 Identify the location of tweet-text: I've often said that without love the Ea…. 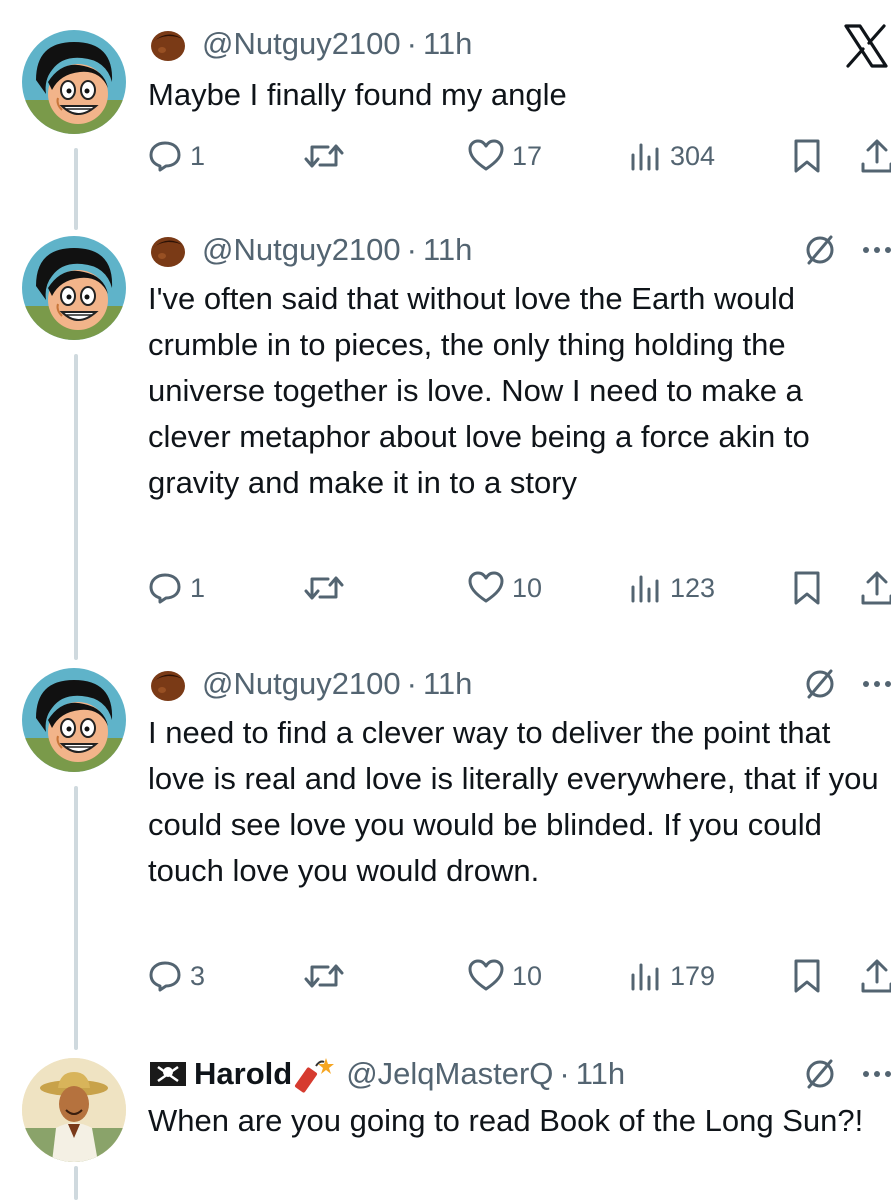
(479, 390).